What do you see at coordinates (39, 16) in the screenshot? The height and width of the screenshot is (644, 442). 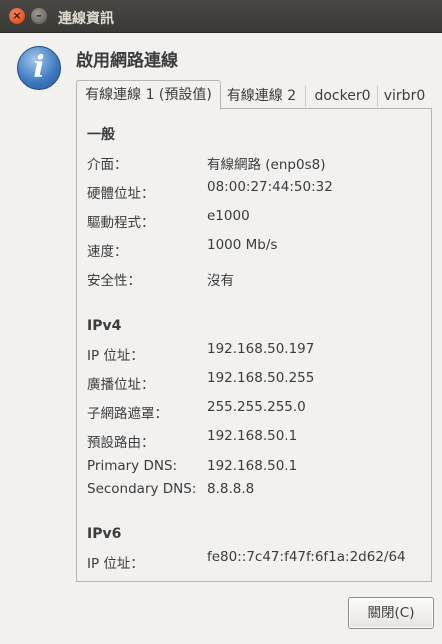 I see `window-minimize-icon: –` at bounding box center [39, 16].